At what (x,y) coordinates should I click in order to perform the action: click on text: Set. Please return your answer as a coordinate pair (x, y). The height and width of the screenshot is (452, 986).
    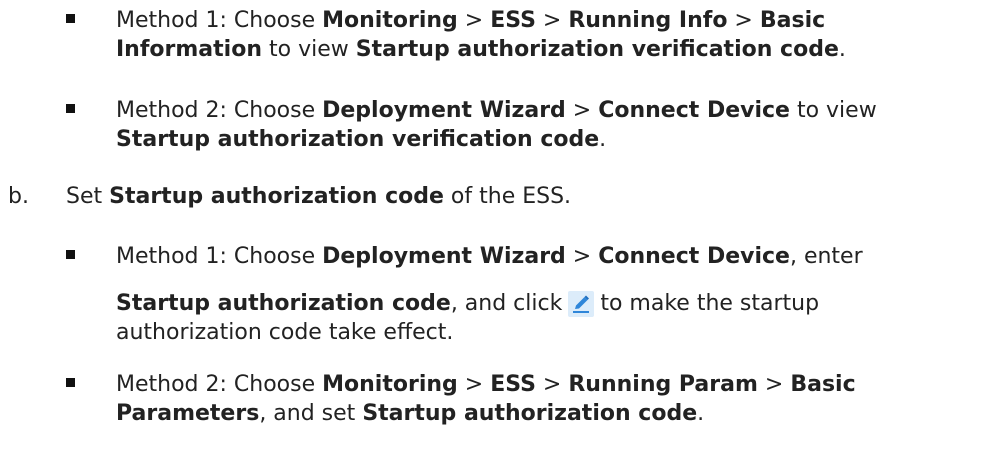
    Looking at the image, I should click on (88, 196).